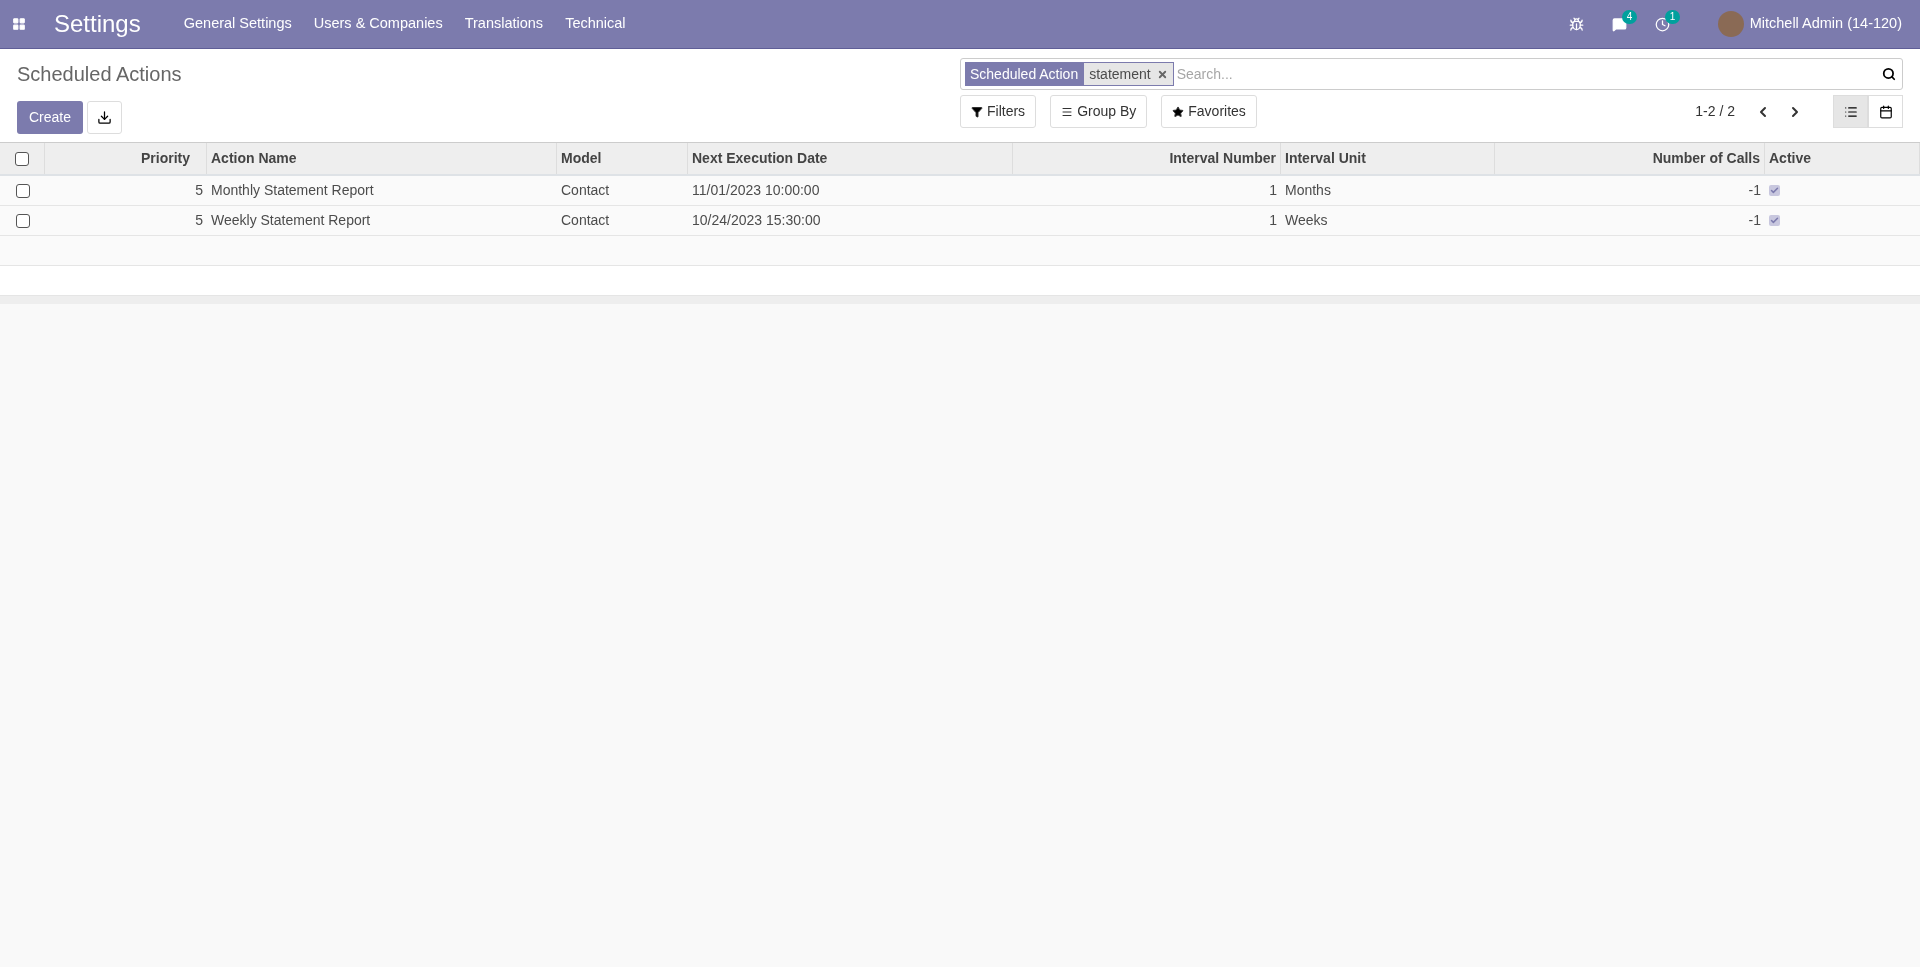 The height and width of the screenshot is (967, 1920). Describe the element at coordinates (22, 158) in the screenshot. I see `select-all-checkbox` at that location.